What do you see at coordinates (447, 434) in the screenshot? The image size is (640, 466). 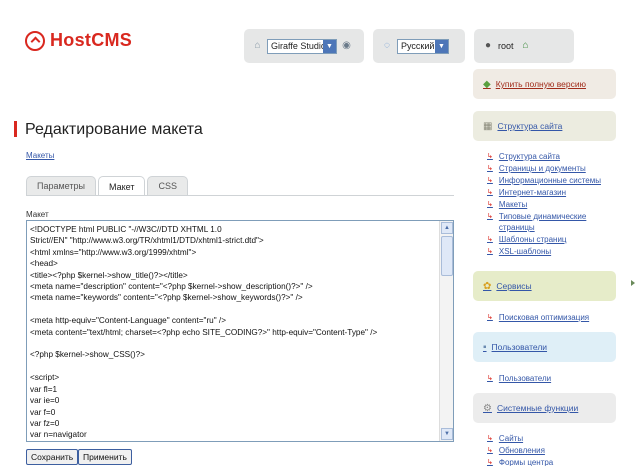 I see `scroll-down-icon: ▼` at bounding box center [447, 434].